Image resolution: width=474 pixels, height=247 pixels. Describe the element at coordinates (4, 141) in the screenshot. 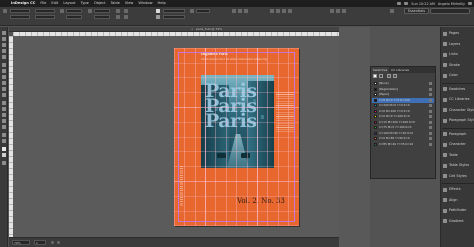

I see `zoom-tool-icon` at that location.